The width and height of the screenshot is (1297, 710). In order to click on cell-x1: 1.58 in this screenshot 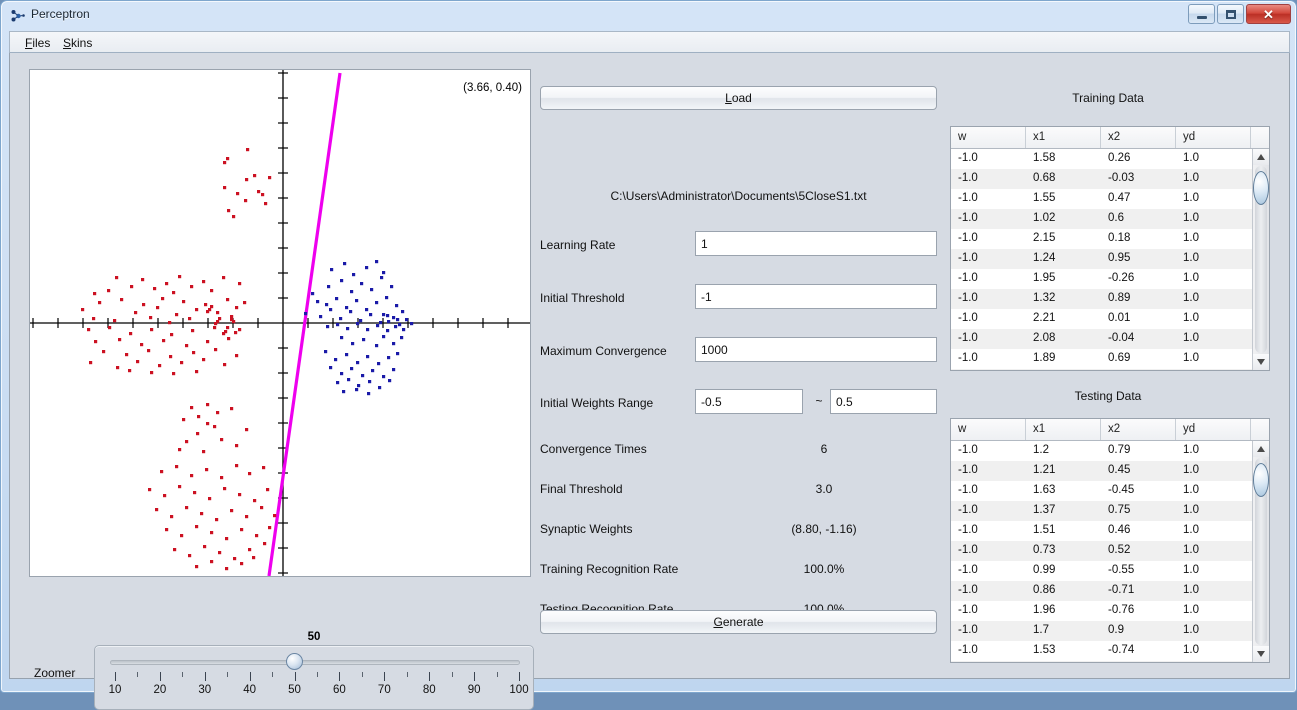, I will do `click(1044, 158)`.